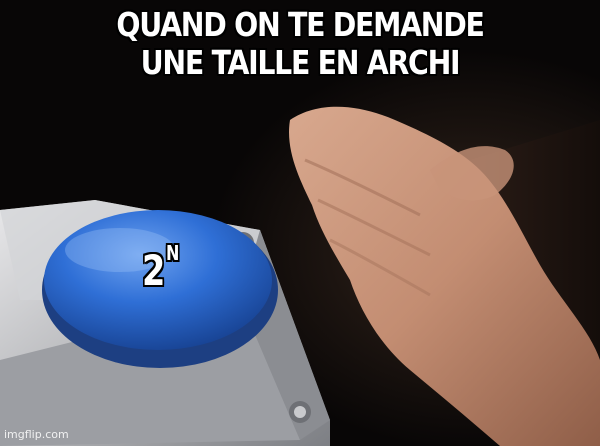 The image size is (600, 446). What do you see at coordinates (154, 270) in the screenshot?
I see `button-label-base: 2` at bounding box center [154, 270].